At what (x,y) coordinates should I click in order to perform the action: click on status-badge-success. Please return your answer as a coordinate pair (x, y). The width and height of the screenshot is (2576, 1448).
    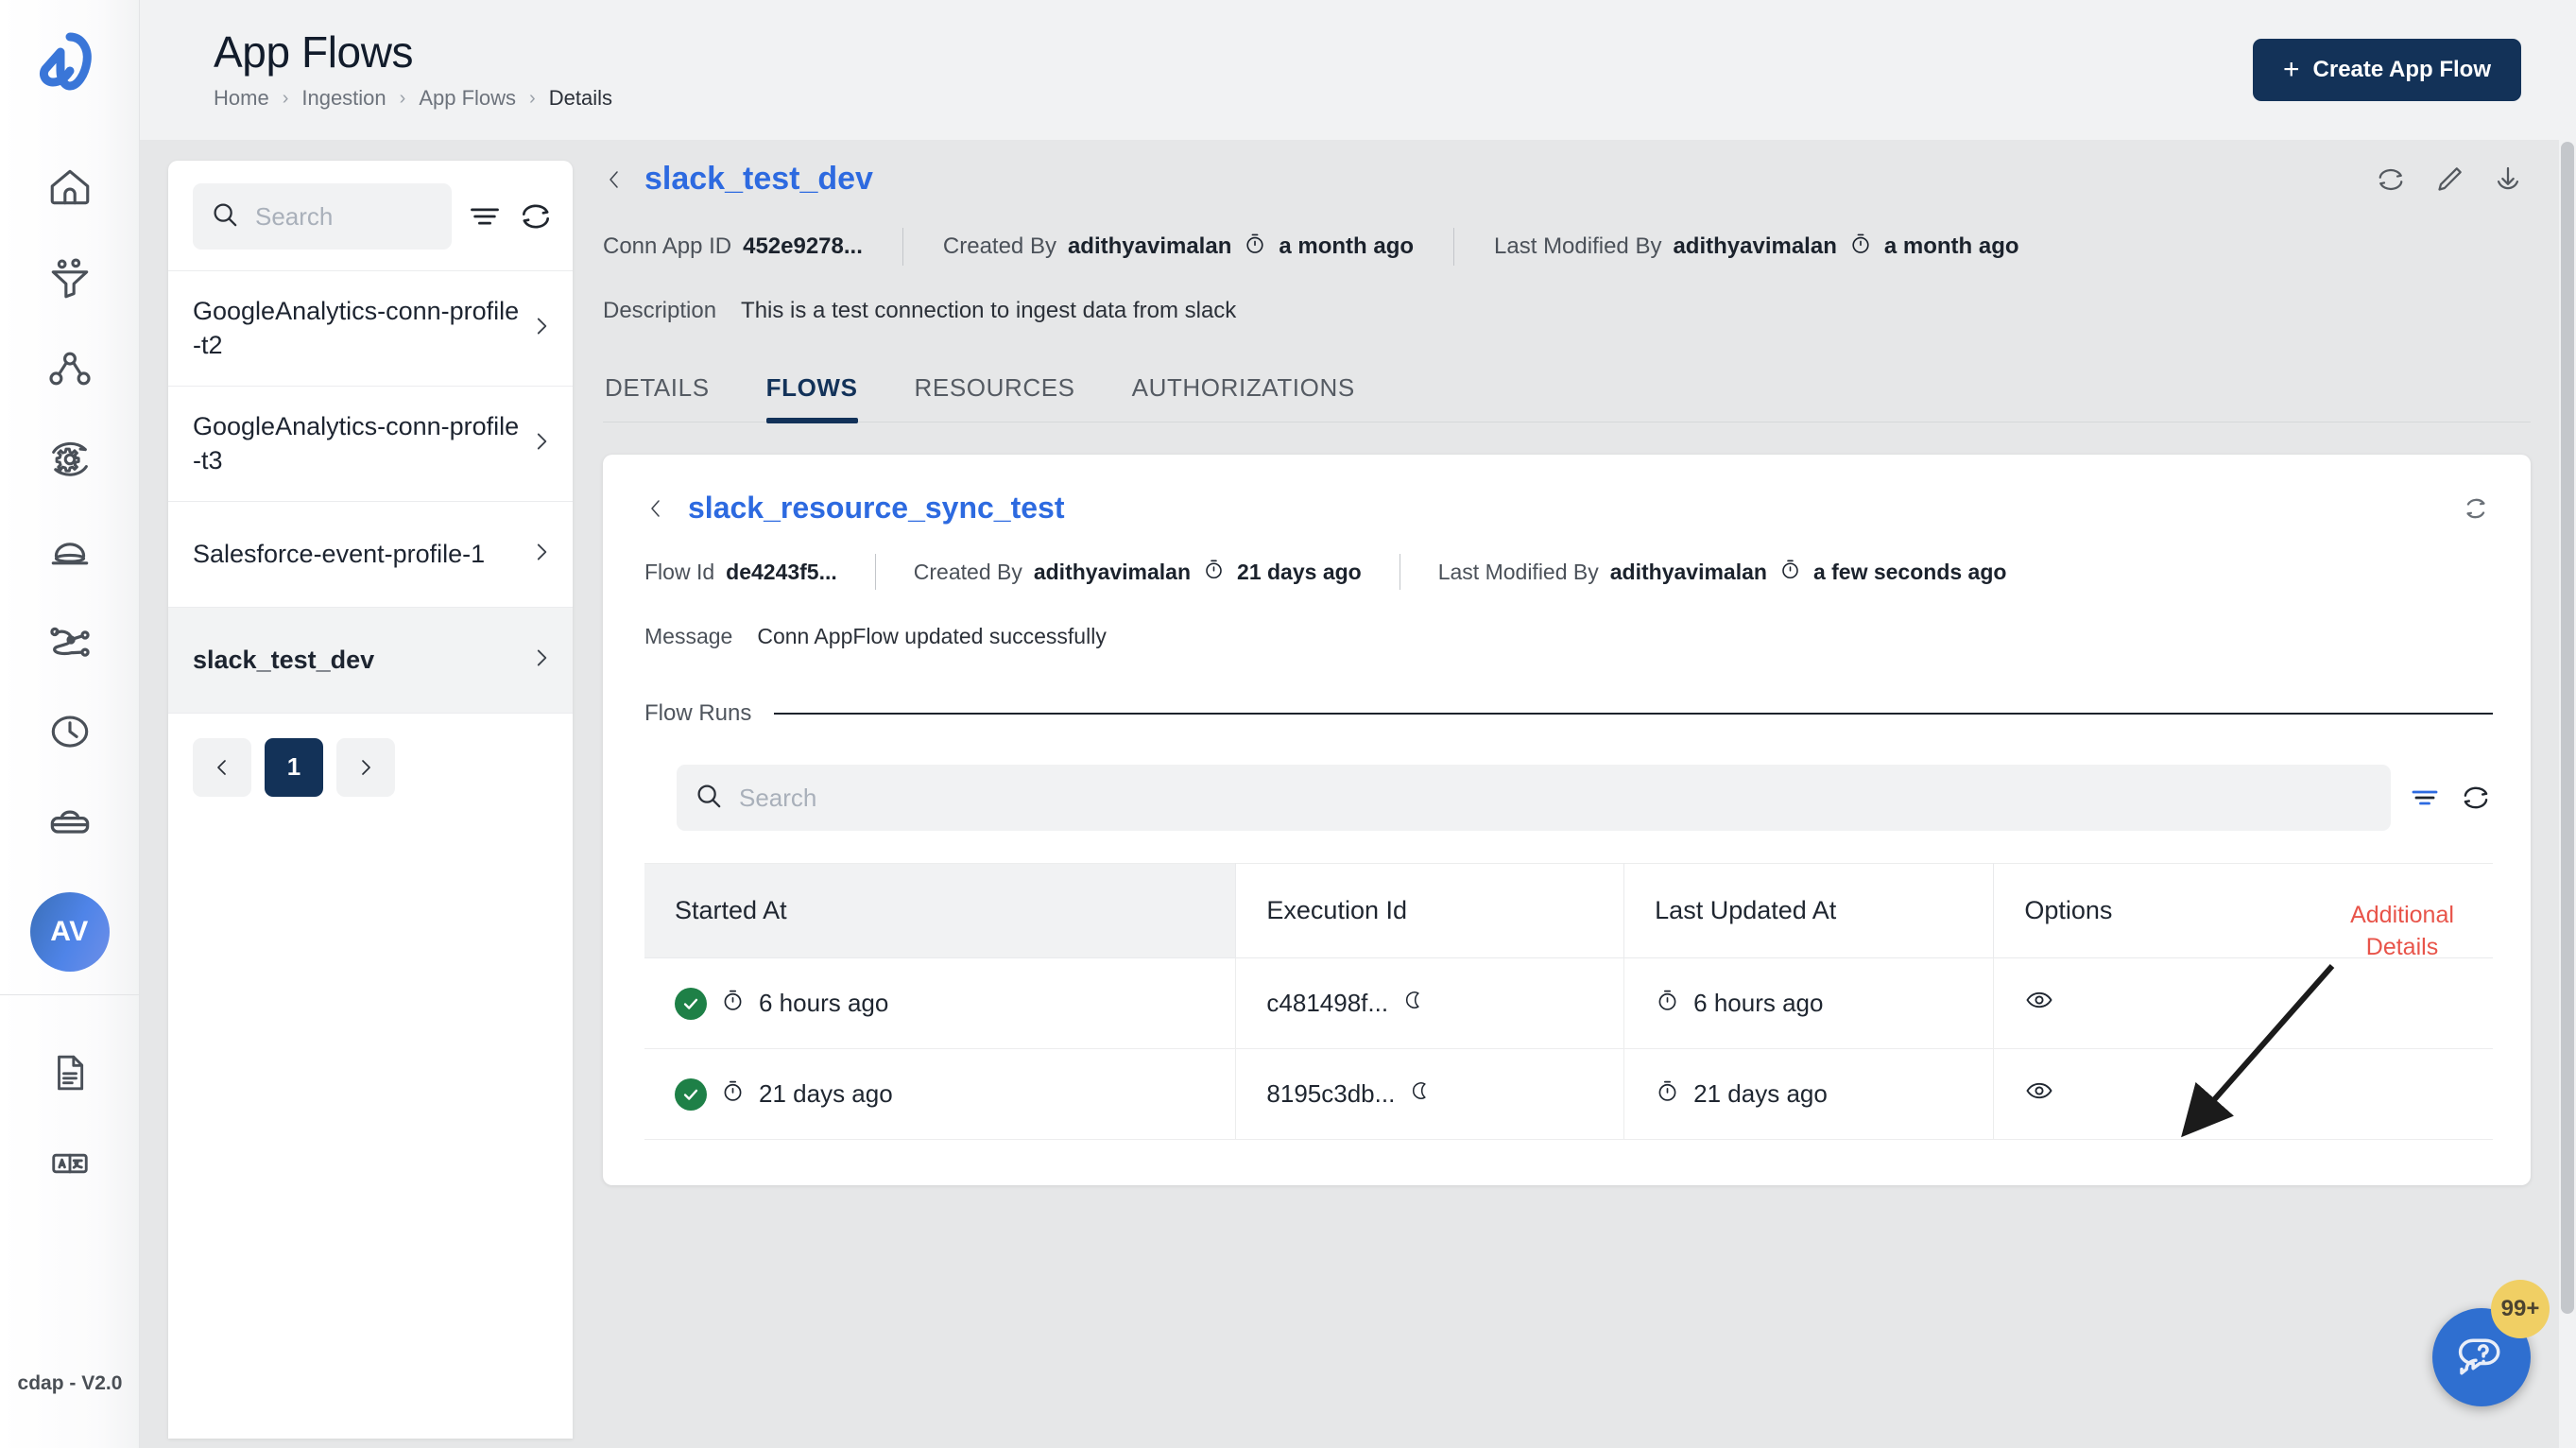
    Looking at the image, I should click on (691, 1094).